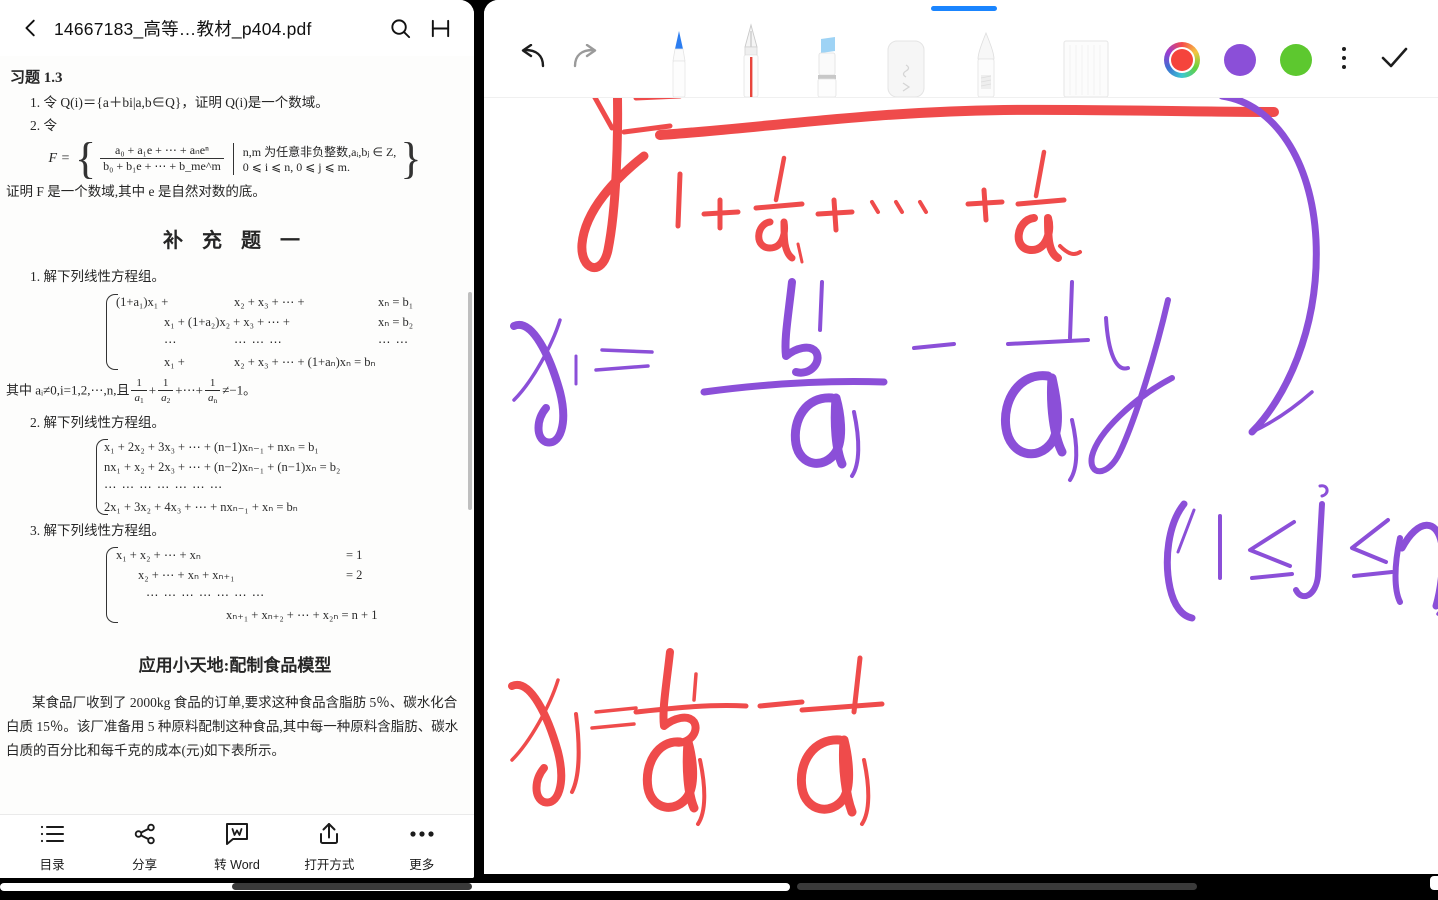 The width and height of the screenshot is (1438, 900). Describe the element at coordinates (961, 49) in the screenshot. I see `note-toolbar` at that location.